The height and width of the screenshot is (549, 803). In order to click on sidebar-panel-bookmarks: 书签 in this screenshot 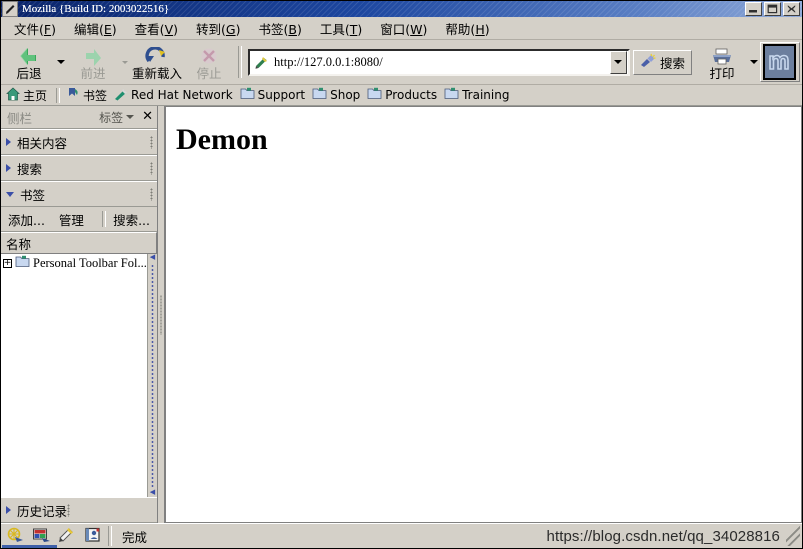, I will do `click(79, 194)`.